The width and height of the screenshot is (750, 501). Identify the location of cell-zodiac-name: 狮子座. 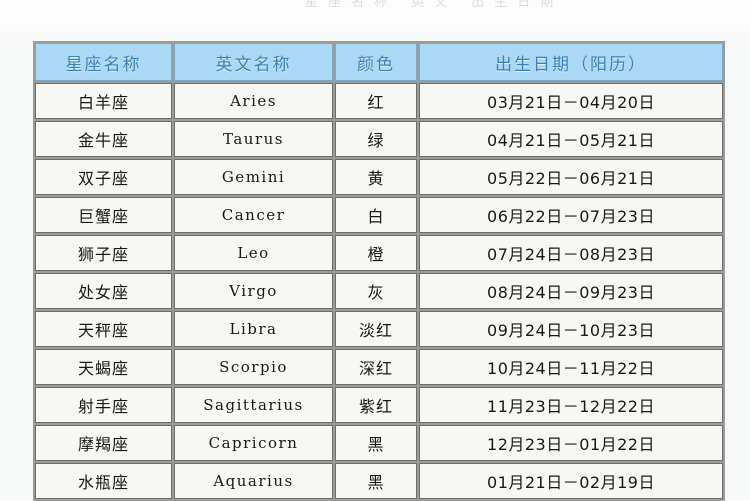
(103, 253).